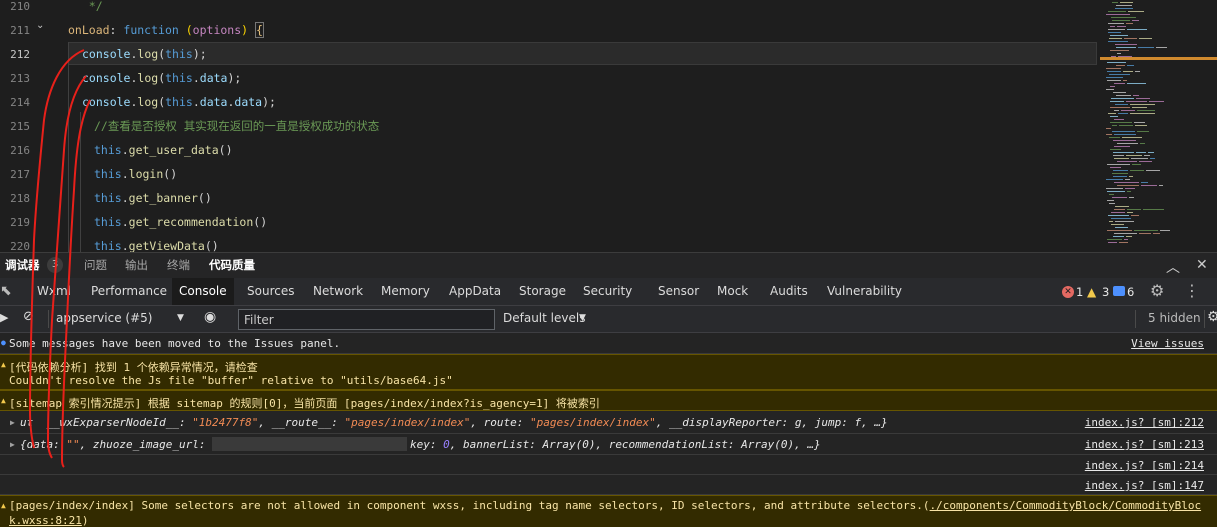  What do you see at coordinates (1144, 465) in the screenshot?
I see `source-link: index.js? [sm]:214` at bounding box center [1144, 465].